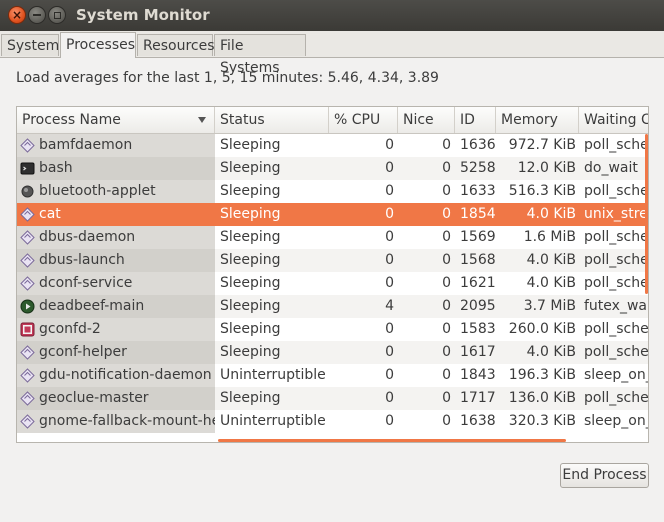 This screenshot has width=664, height=522. Describe the element at coordinates (549, 237) in the screenshot. I see `memory-cell: 1.6 MiB` at that location.